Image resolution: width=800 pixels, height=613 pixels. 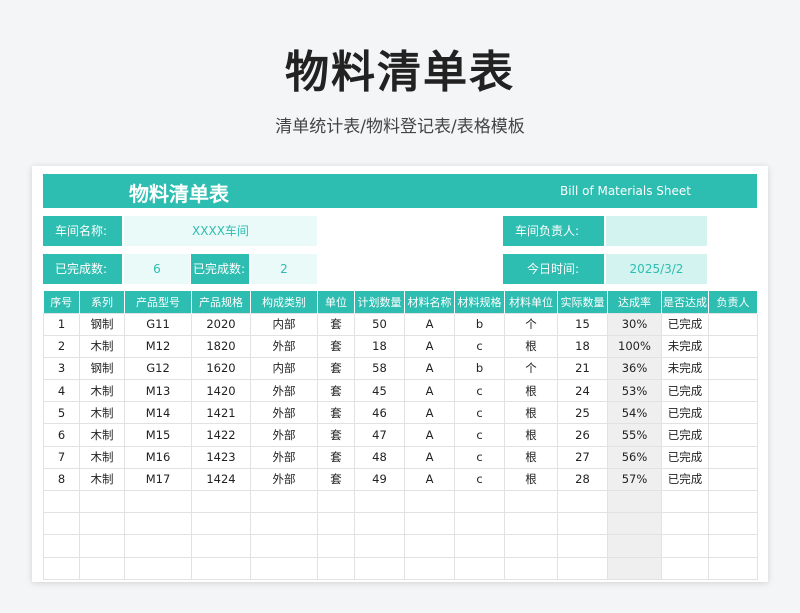 I want to click on table-cell: 钢制, so click(x=102, y=368).